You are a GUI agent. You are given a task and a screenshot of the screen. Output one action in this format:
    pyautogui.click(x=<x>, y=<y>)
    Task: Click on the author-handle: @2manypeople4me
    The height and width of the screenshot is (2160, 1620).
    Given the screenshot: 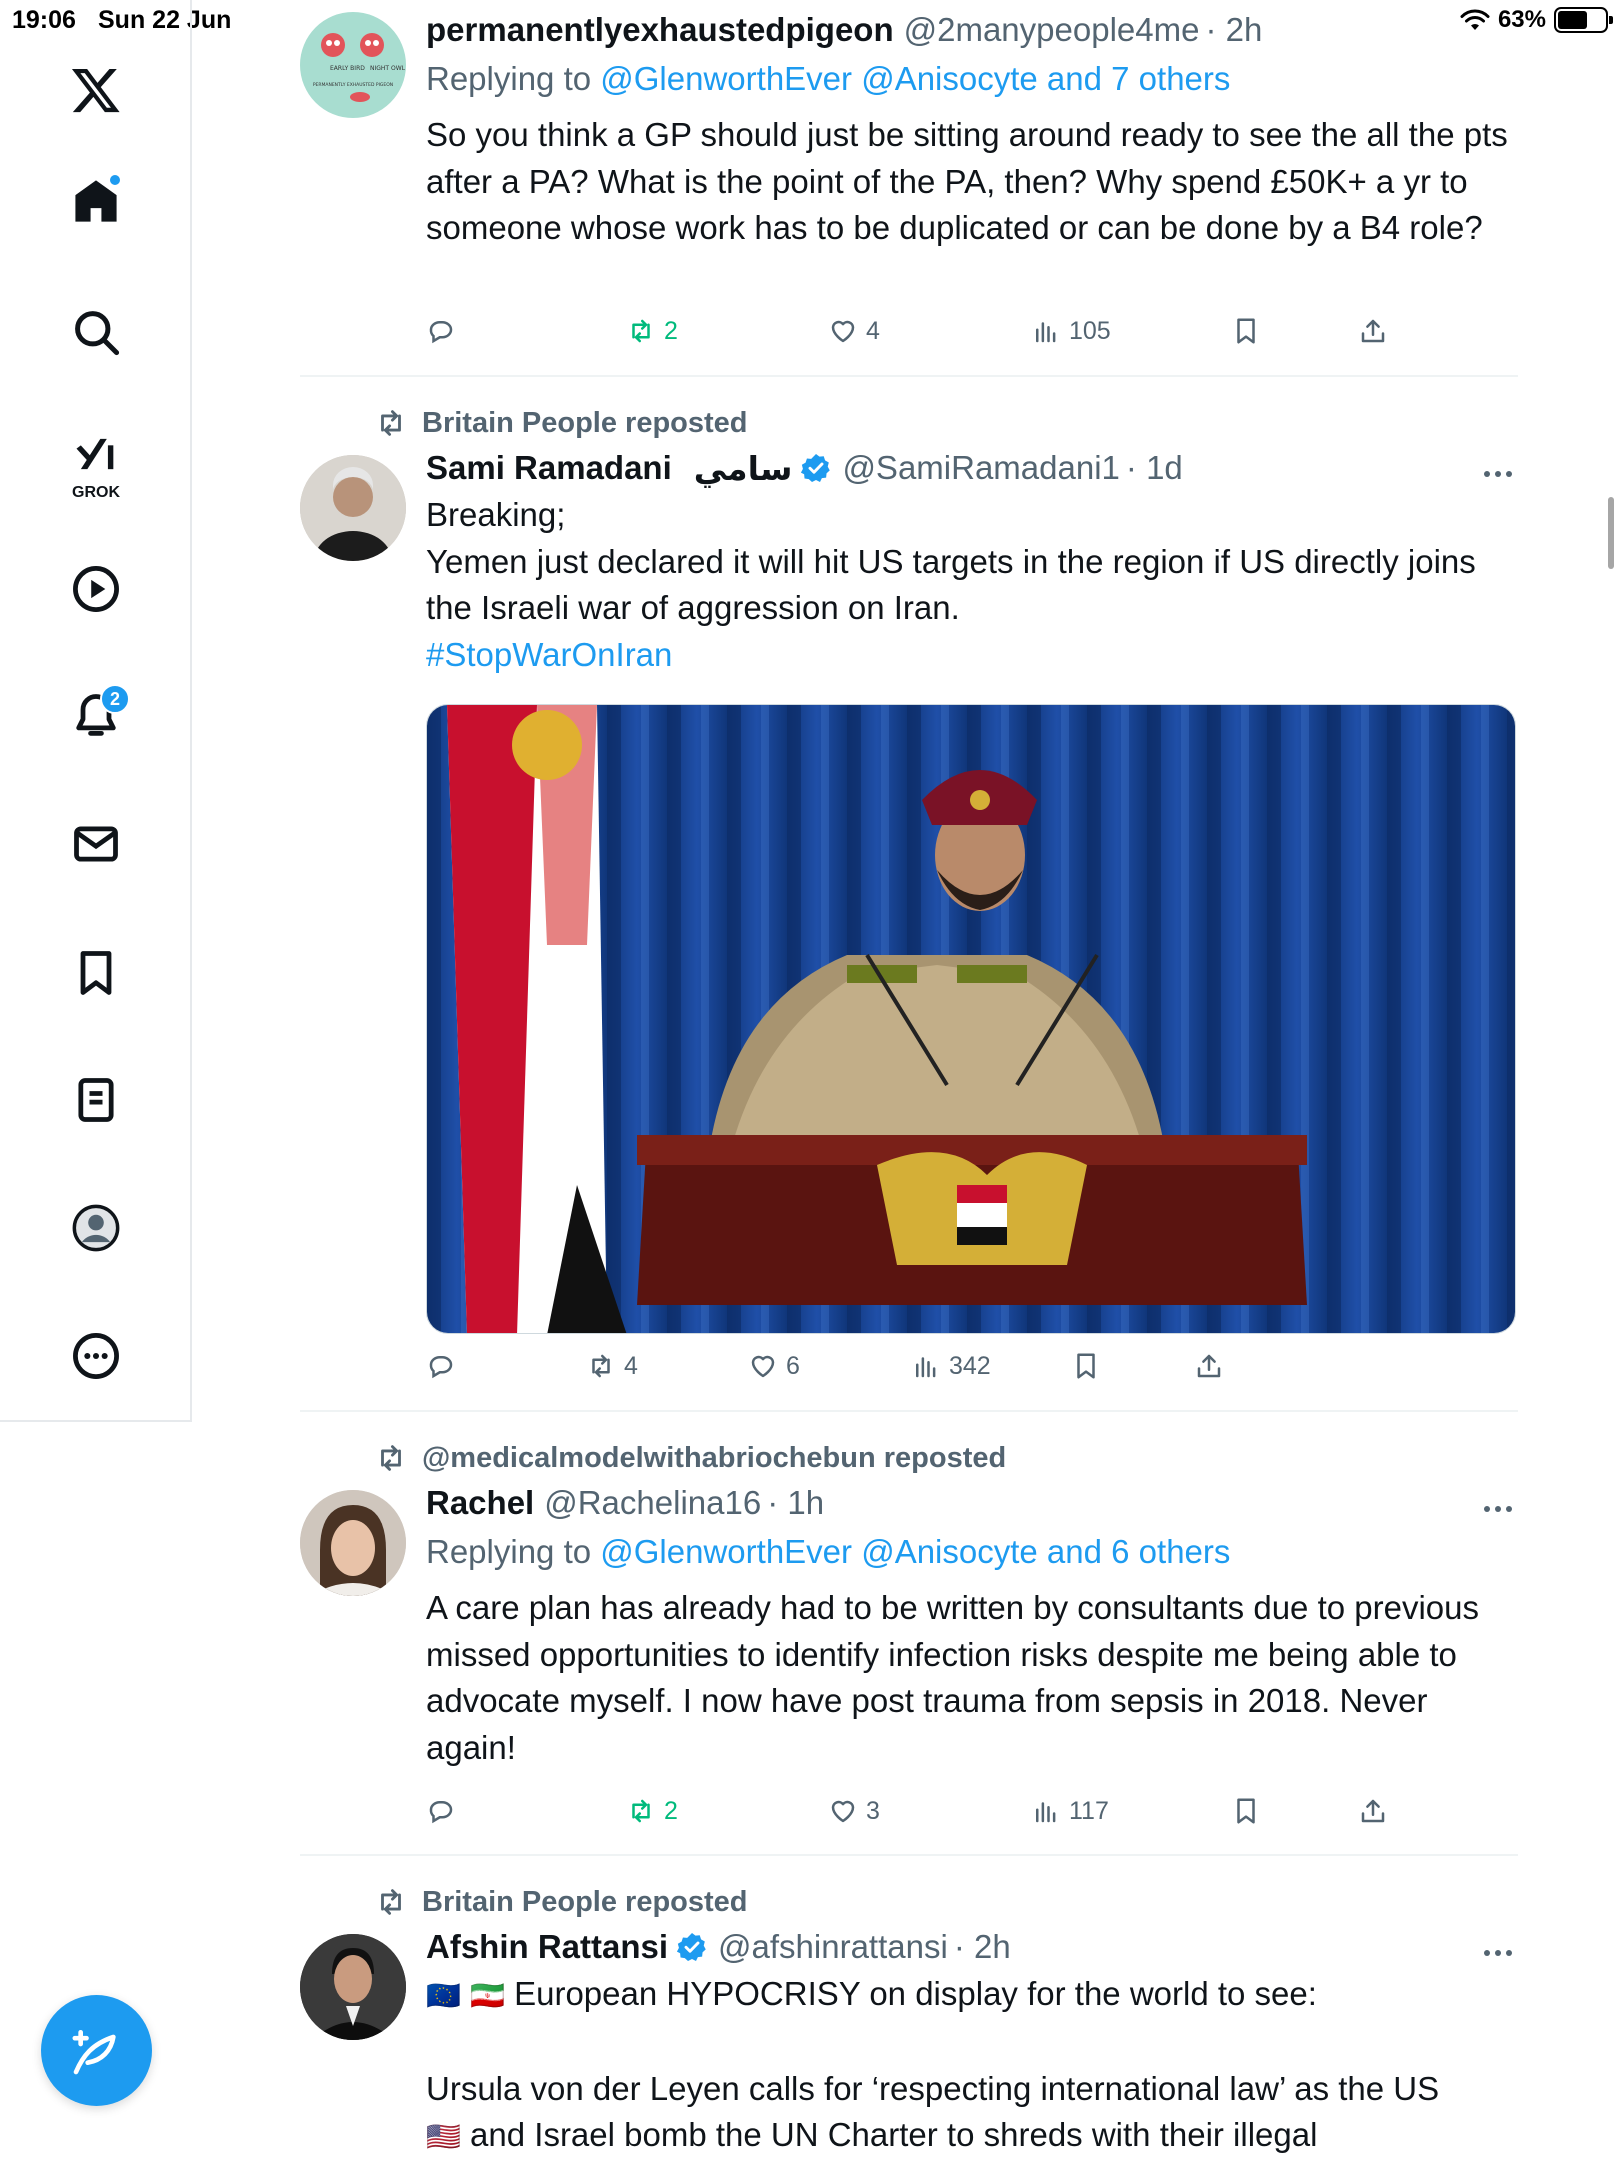 What is the action you would take?
    pyautogui.click(x=1052, y=30)
    